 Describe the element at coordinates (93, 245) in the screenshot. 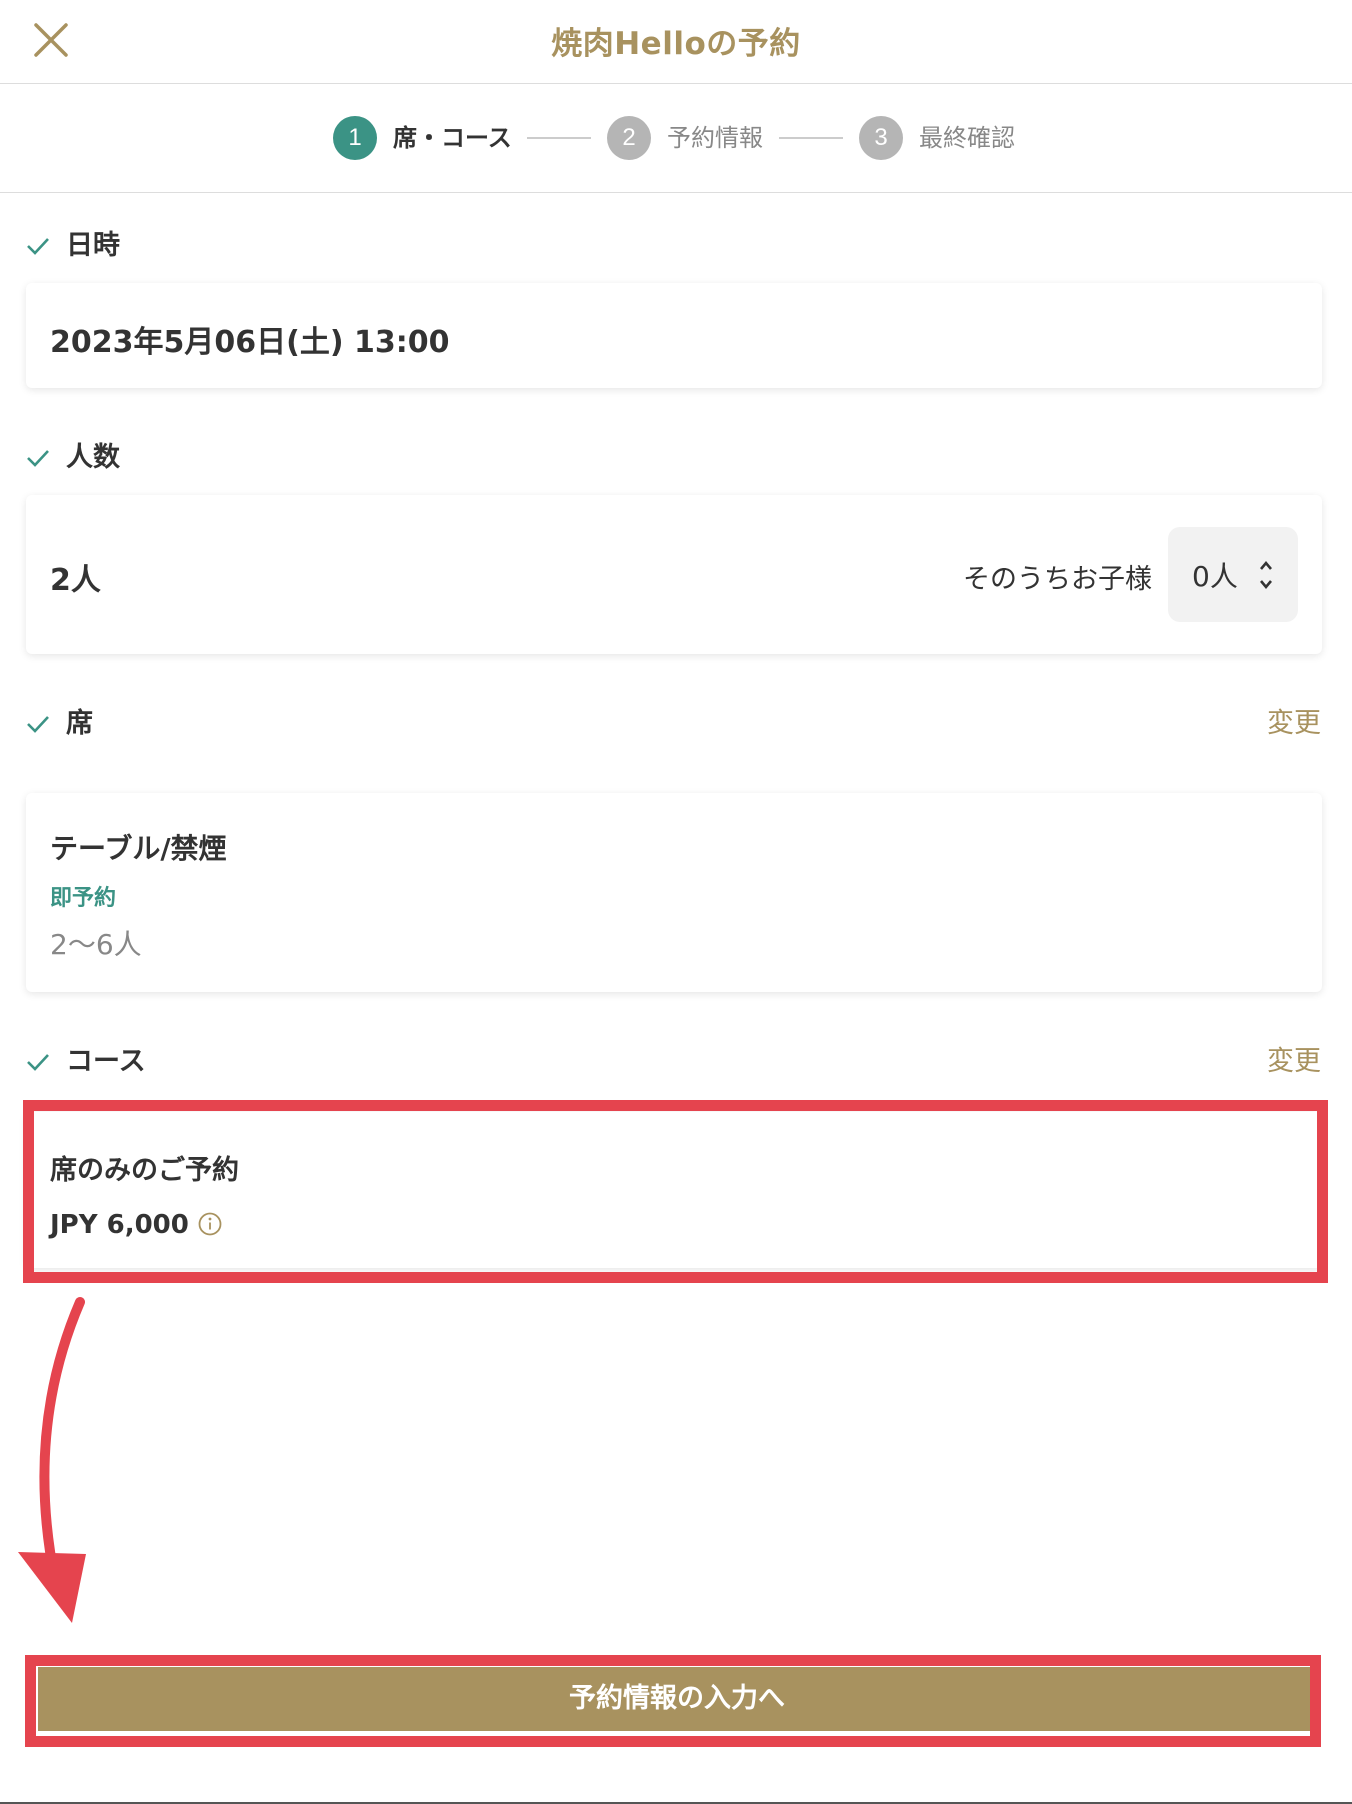

I see `datetime-title: 日時` at that location.